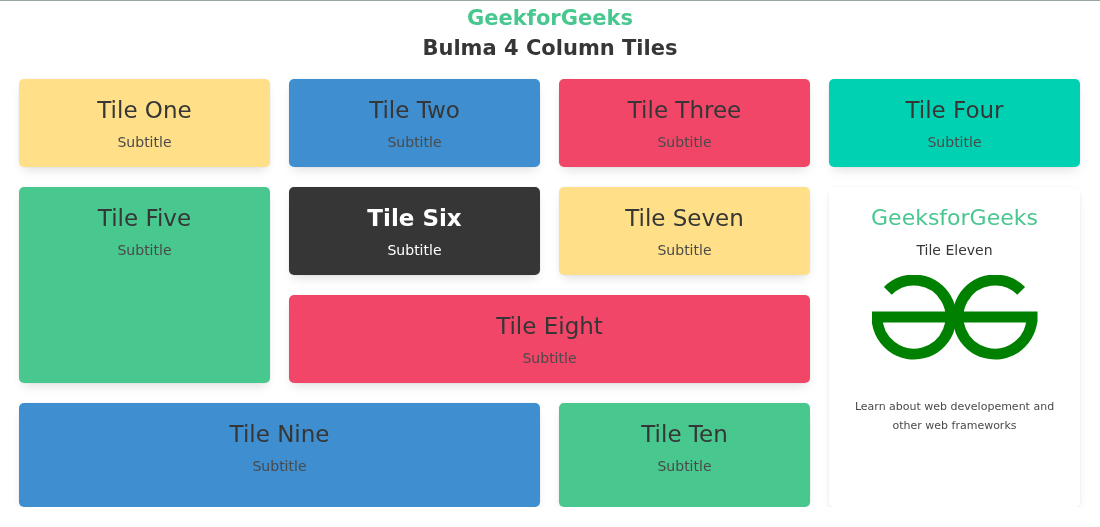 The width and height of the screenshot is (1100, 527). What do you see at coordinates (954, 318) in the screenshot?
I see `logo-icon` at bounding box center [954, 318].